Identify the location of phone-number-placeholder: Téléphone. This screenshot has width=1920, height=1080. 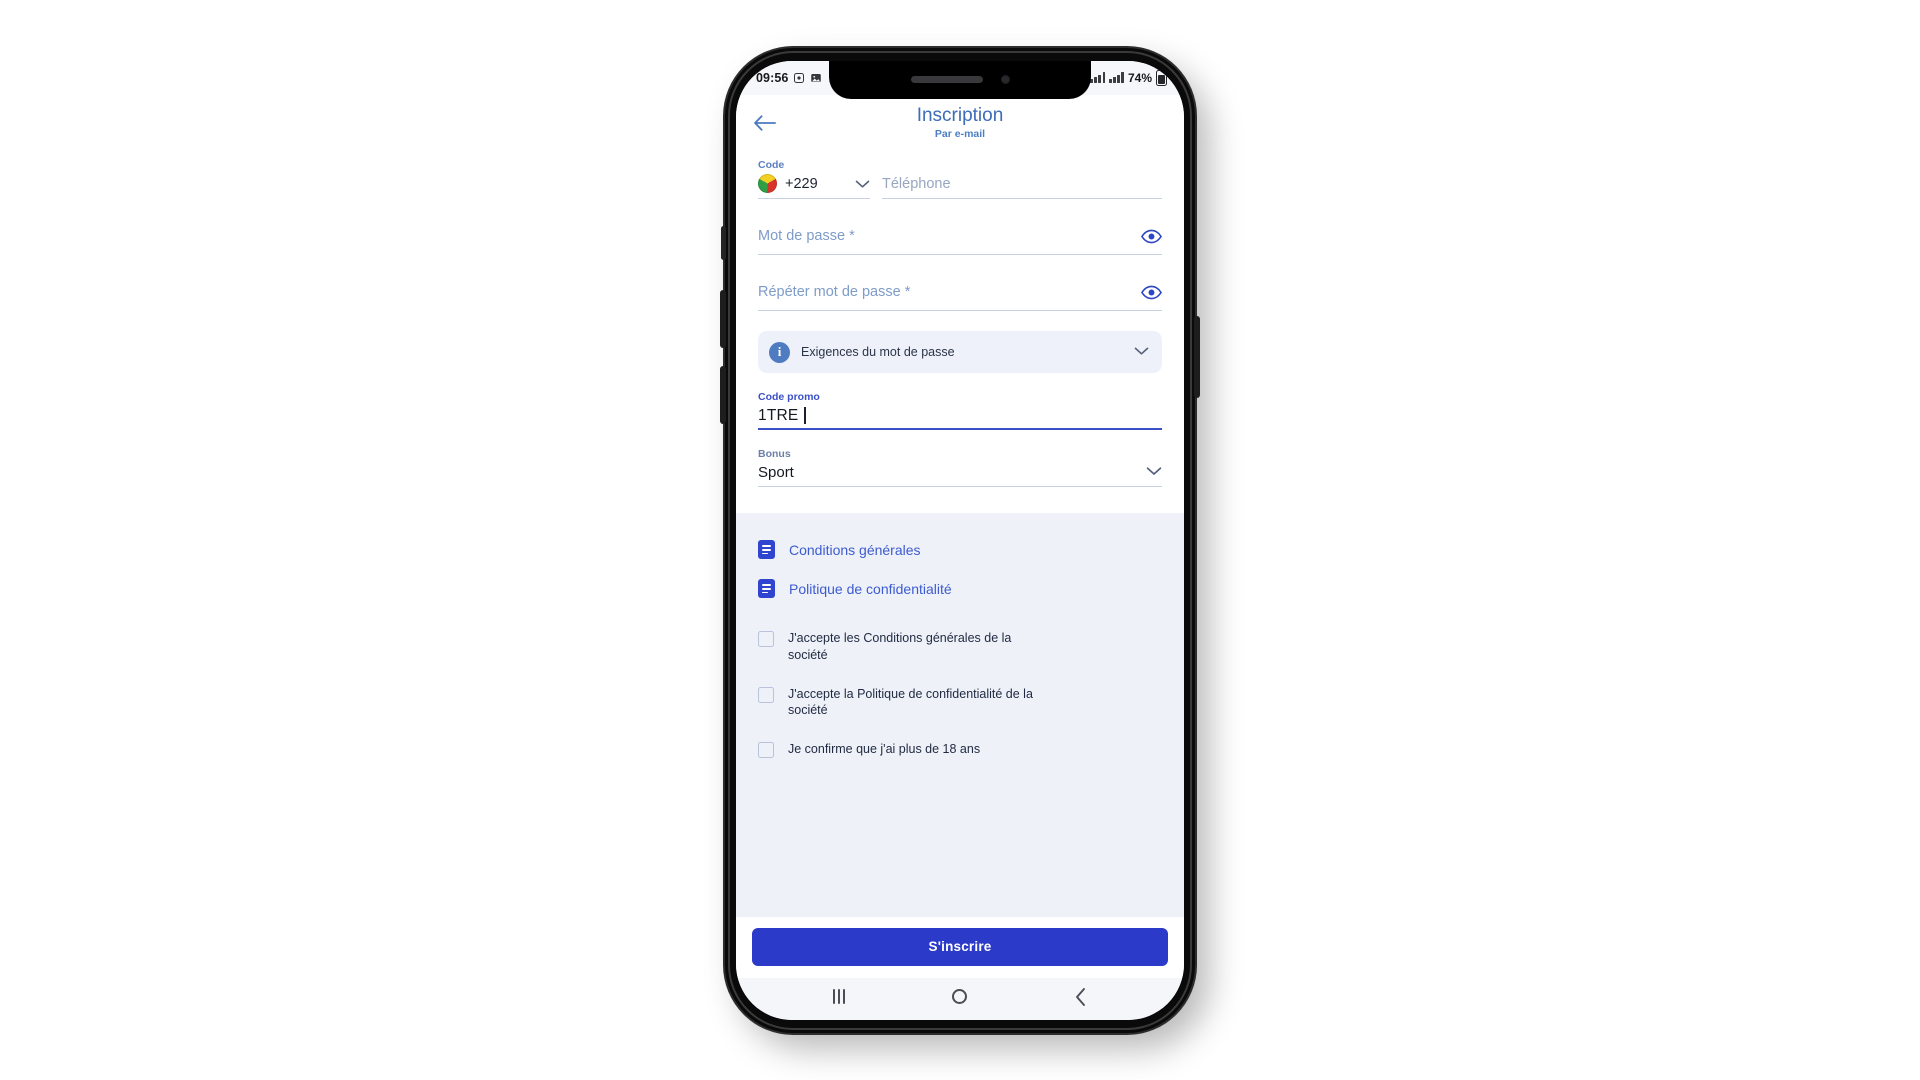
(916, 184).